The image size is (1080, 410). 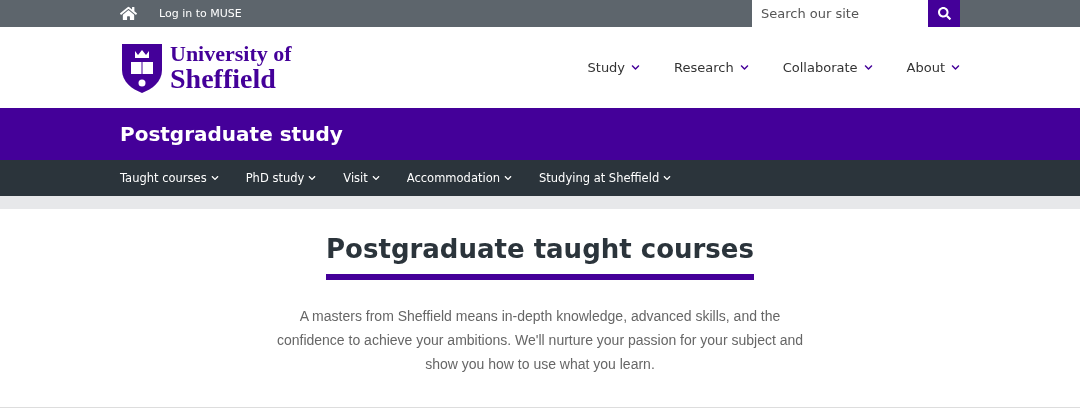 I want to click on page-heading: Postgraduate taught courses, so click(x=540, y=257).